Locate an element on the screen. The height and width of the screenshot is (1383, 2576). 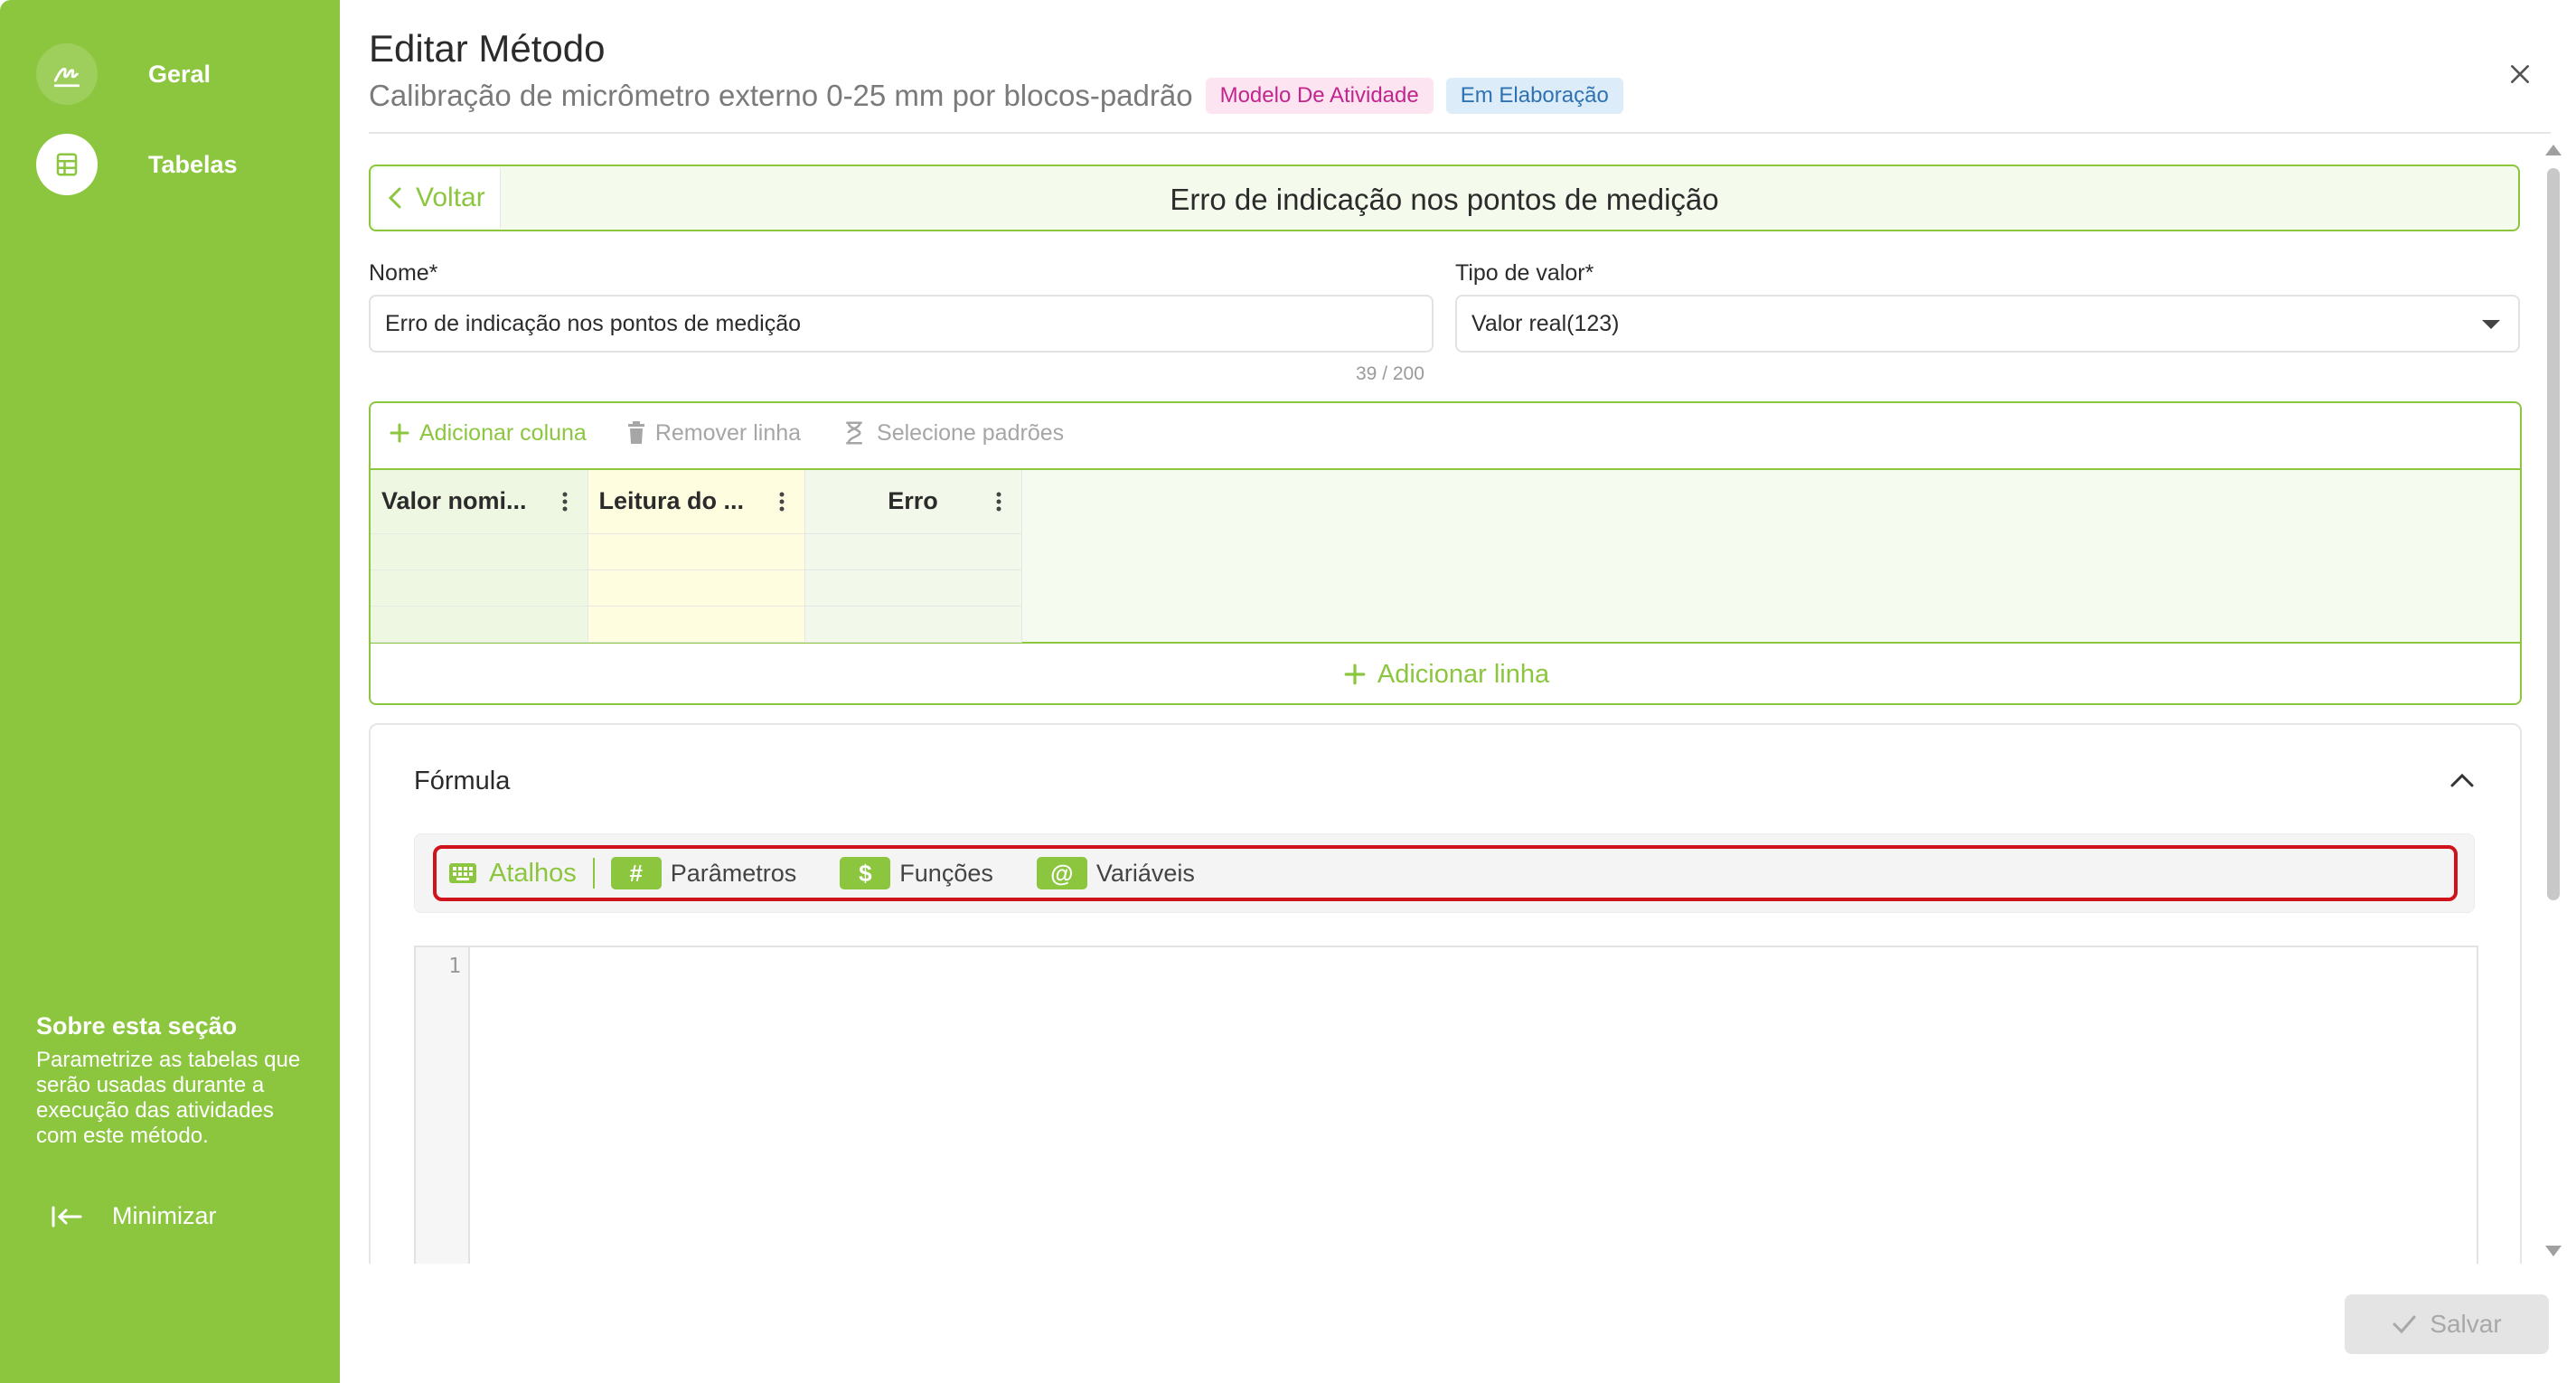
status-badge-model: Modelo De Atividade is located at coordinates (1320, 96).